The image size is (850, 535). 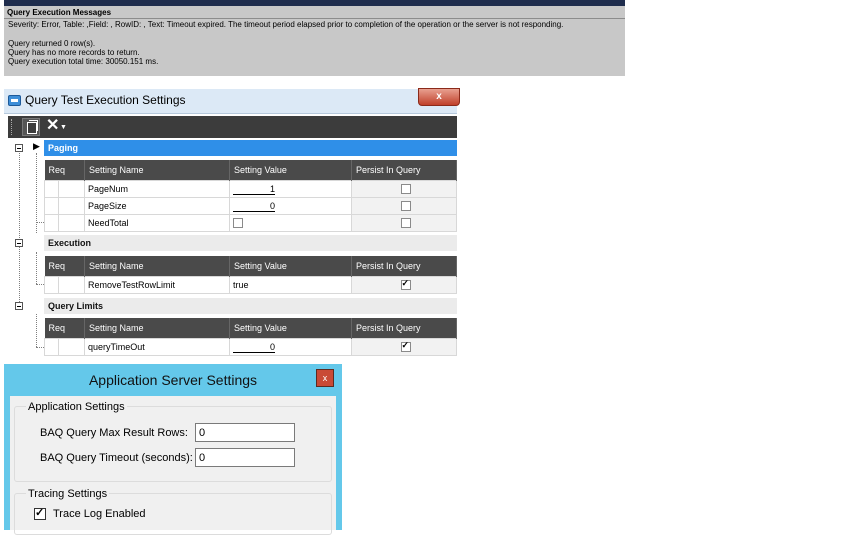 I want to click on window-icon, so click(x=14, y=100).